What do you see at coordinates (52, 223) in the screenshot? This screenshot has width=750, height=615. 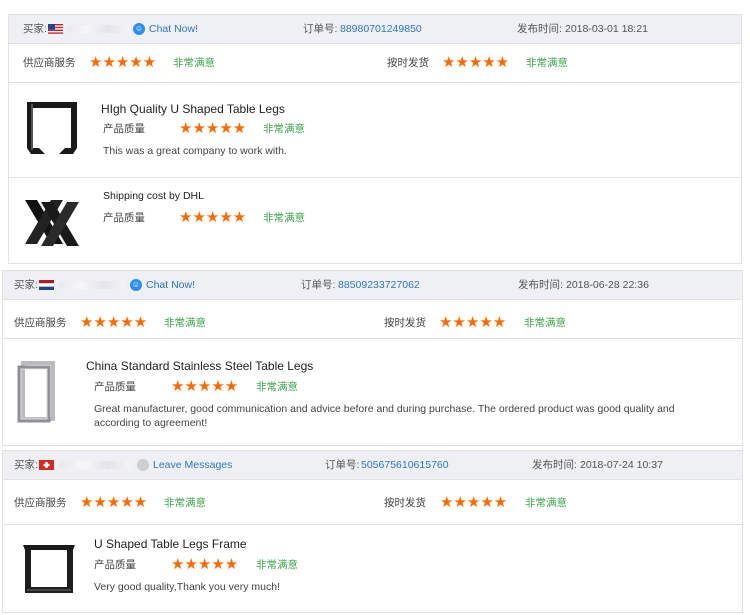 I see `x-table-leg-thumbnail` at bounding box center [52, 223].